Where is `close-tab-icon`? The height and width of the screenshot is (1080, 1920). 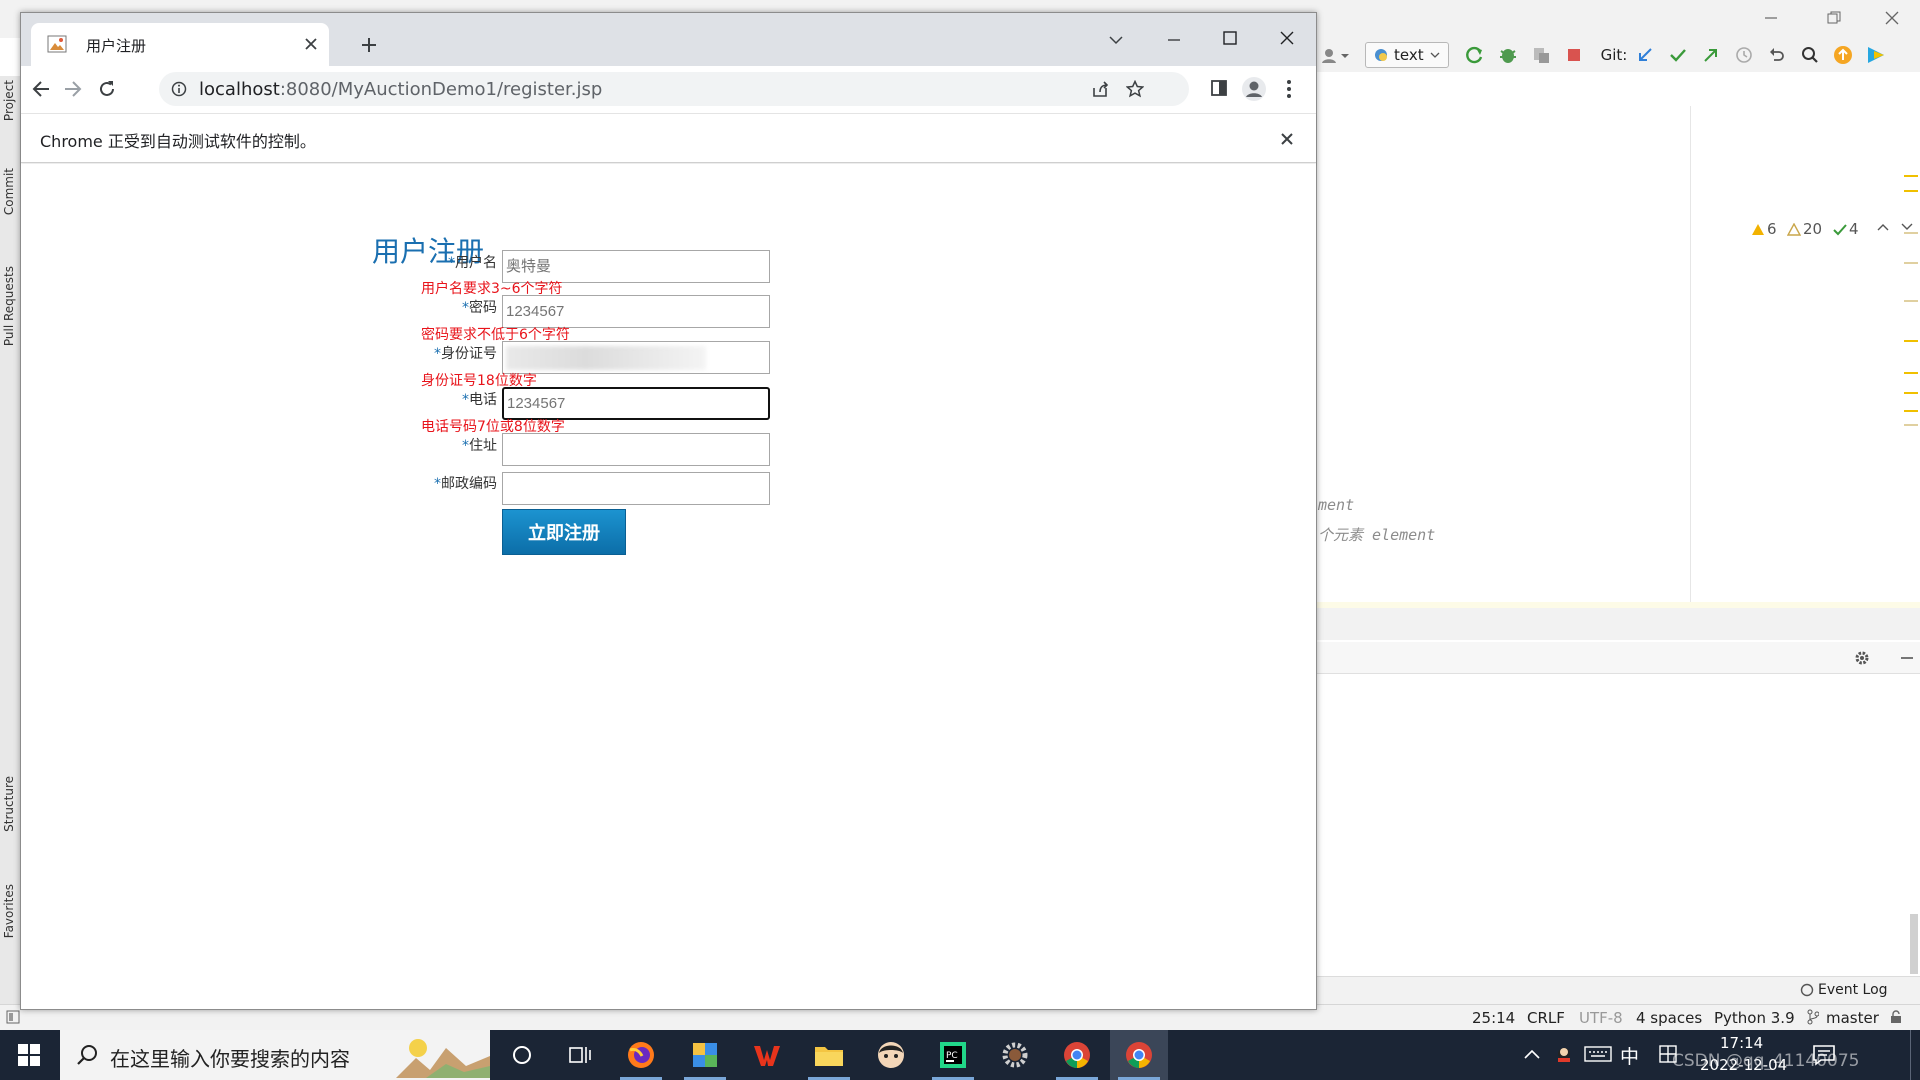
close-tab-icon is located at coordinates (311, 44).